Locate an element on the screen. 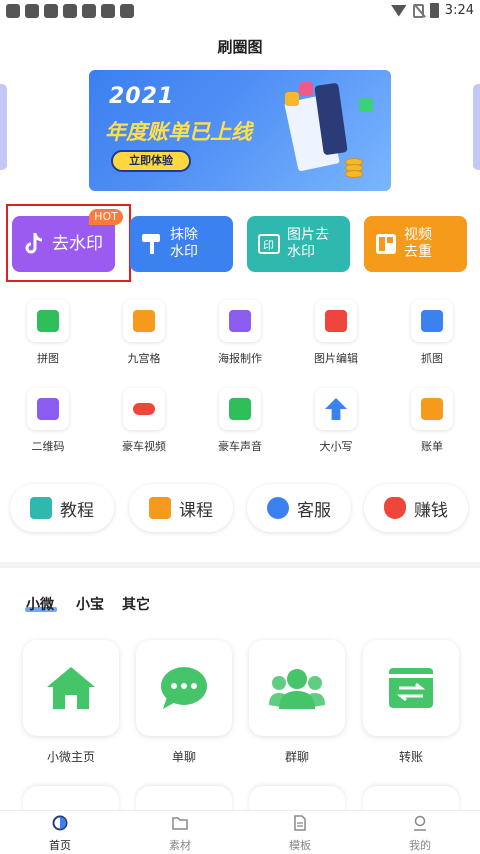 This screenshot has width=480, height=854. tutorial-button: 教程 is located at coordinates (62, 508).